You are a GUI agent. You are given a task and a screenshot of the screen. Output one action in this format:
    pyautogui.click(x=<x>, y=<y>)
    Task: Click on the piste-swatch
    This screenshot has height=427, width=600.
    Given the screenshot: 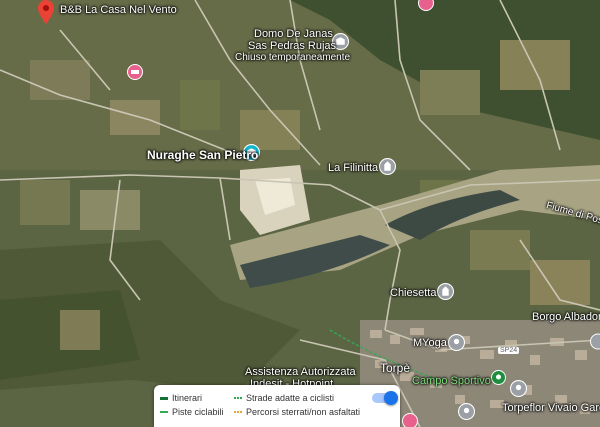 What is the action you would take?
    pyautogui.click(x=164, y=412)
    